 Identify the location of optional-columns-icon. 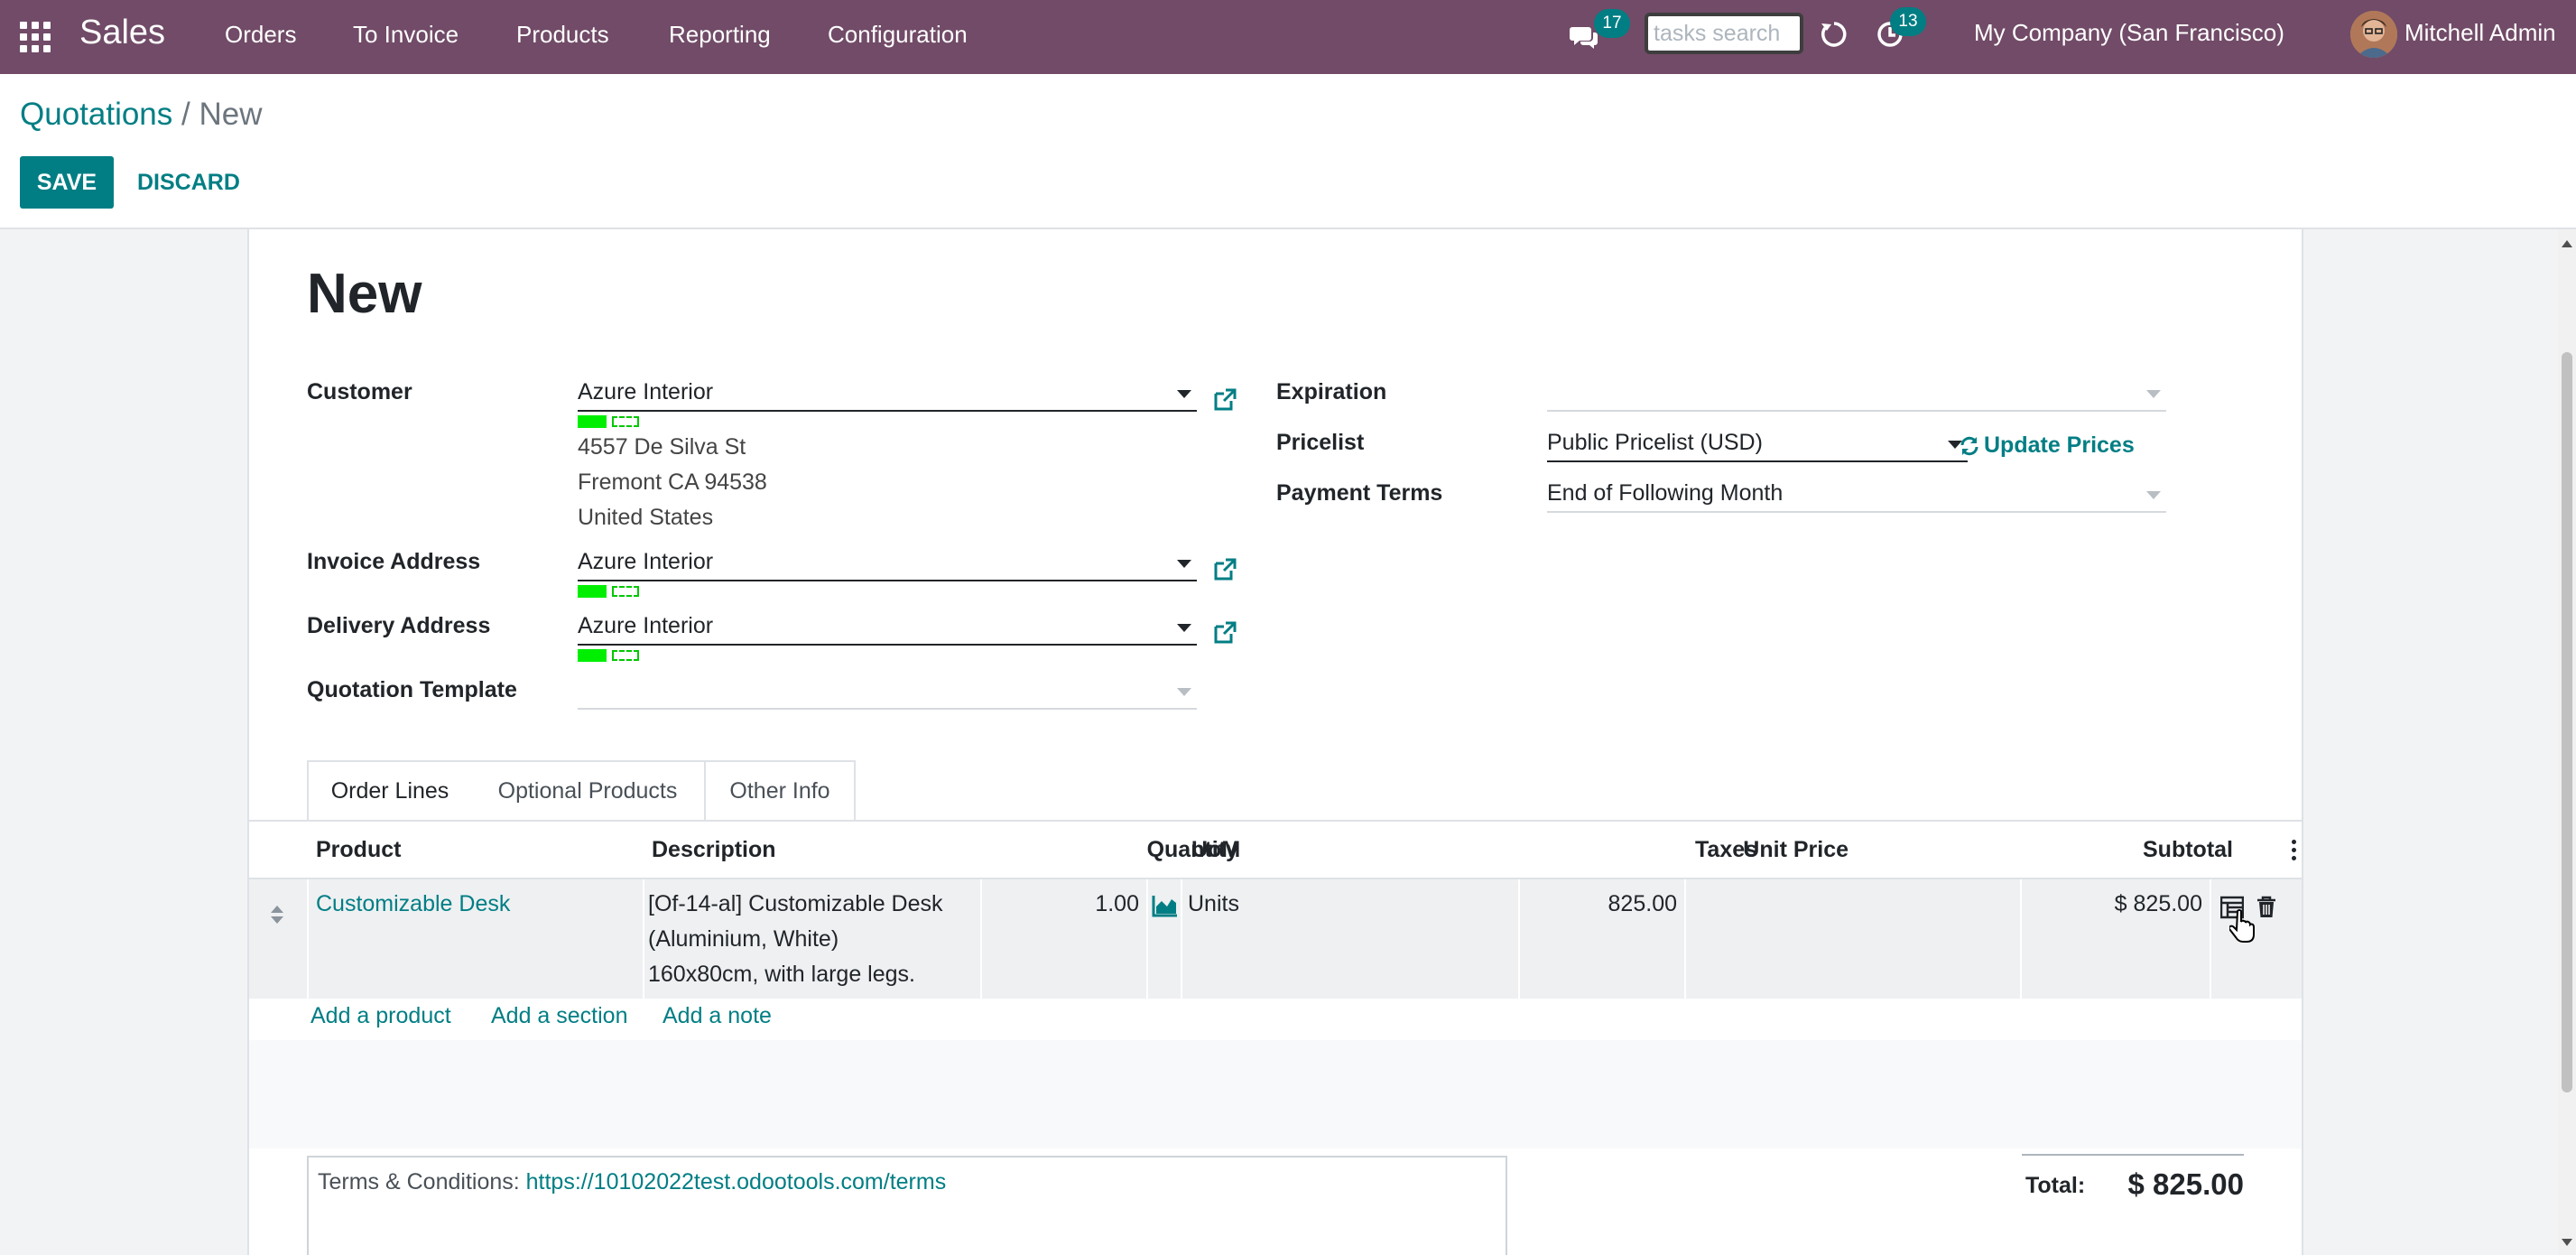
(2294, 850).